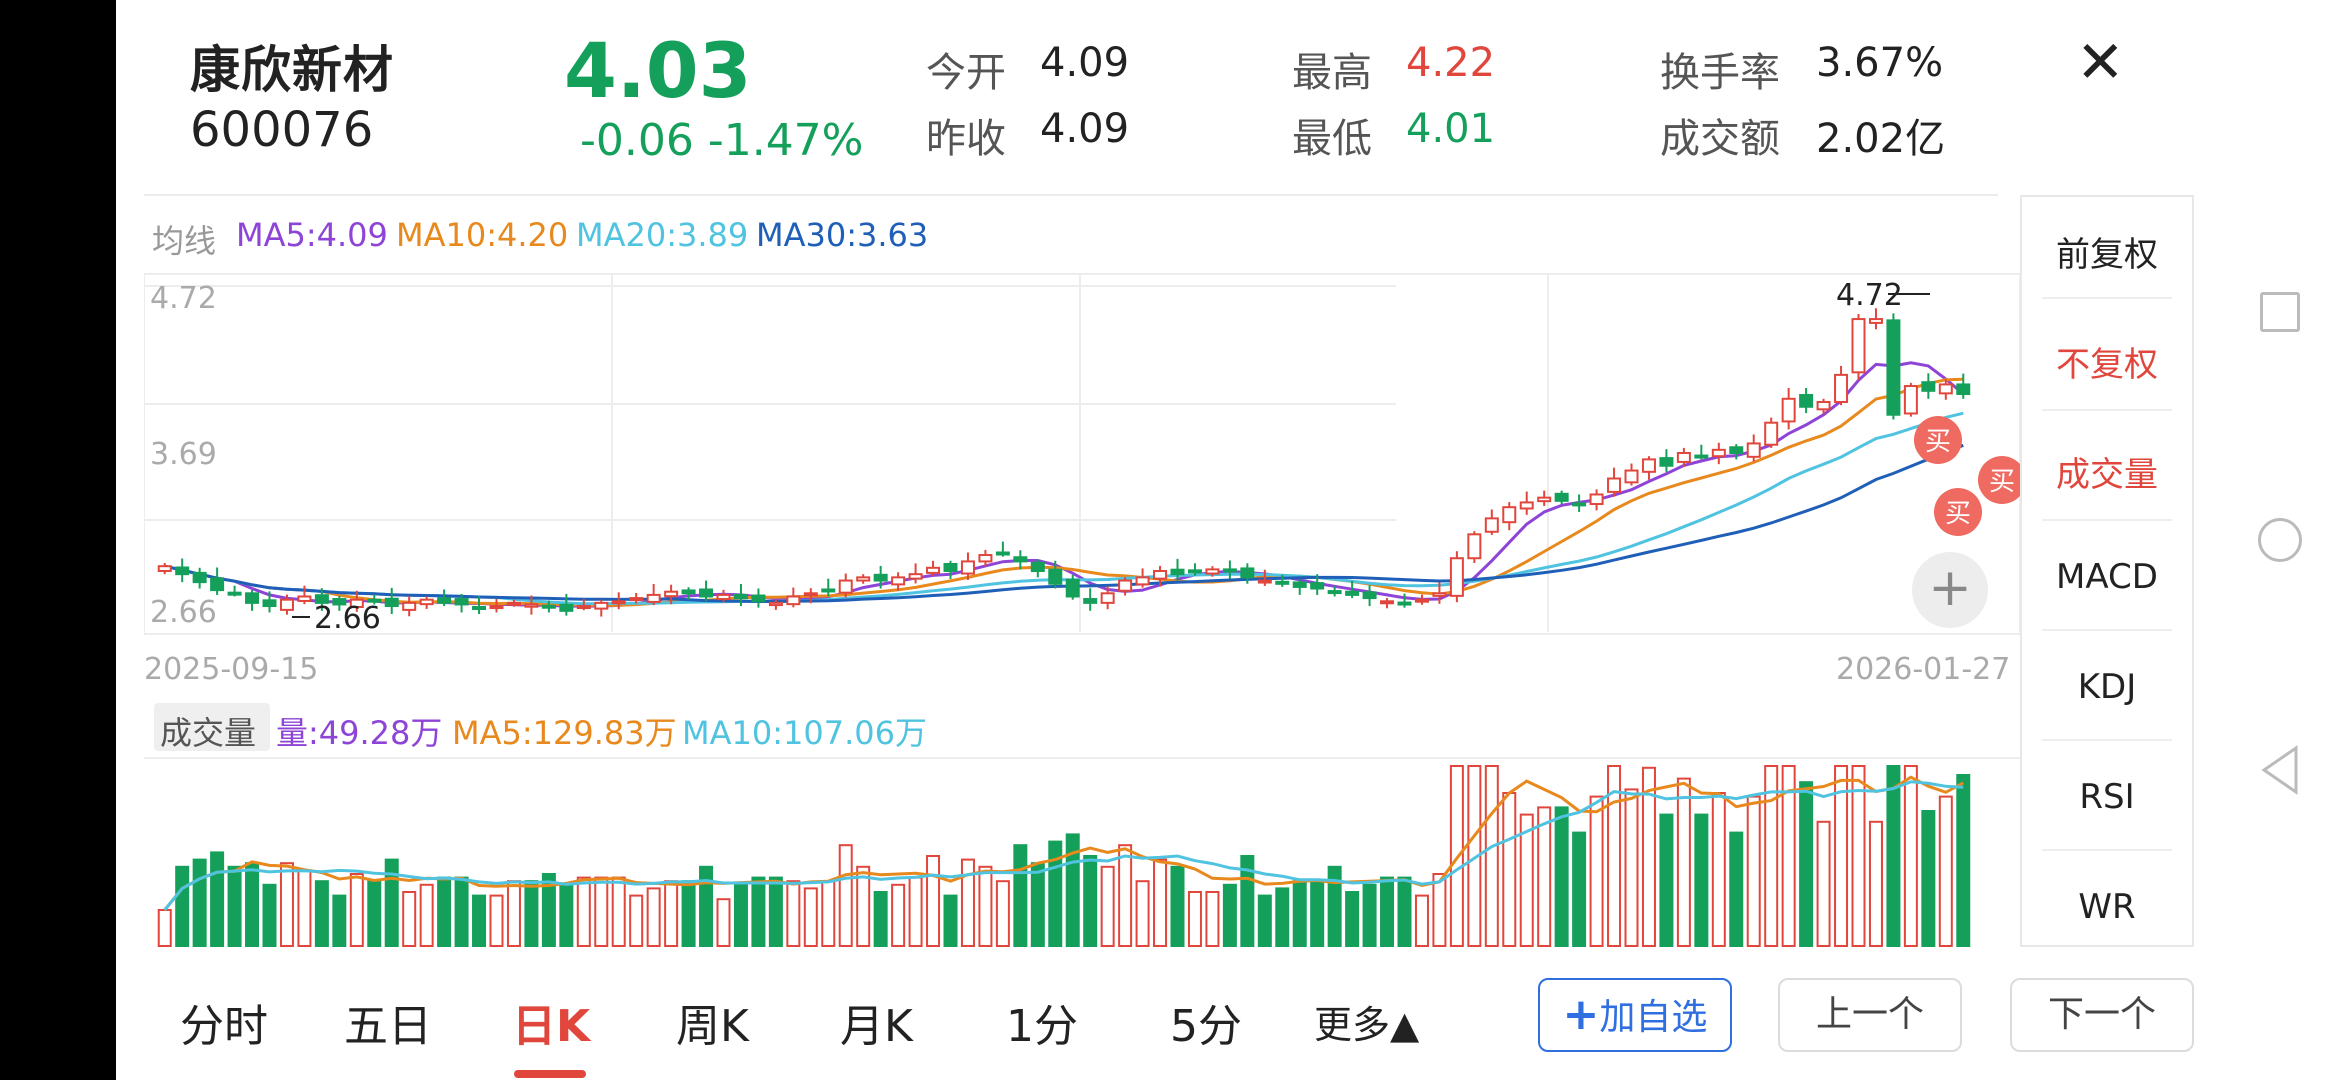 This screenshot has width=2340, height=1080. What do you see at coordinates (359, 733) in the screenshot?
I see `volume-current: 量:49.28万` at bounding box center [359, 733].